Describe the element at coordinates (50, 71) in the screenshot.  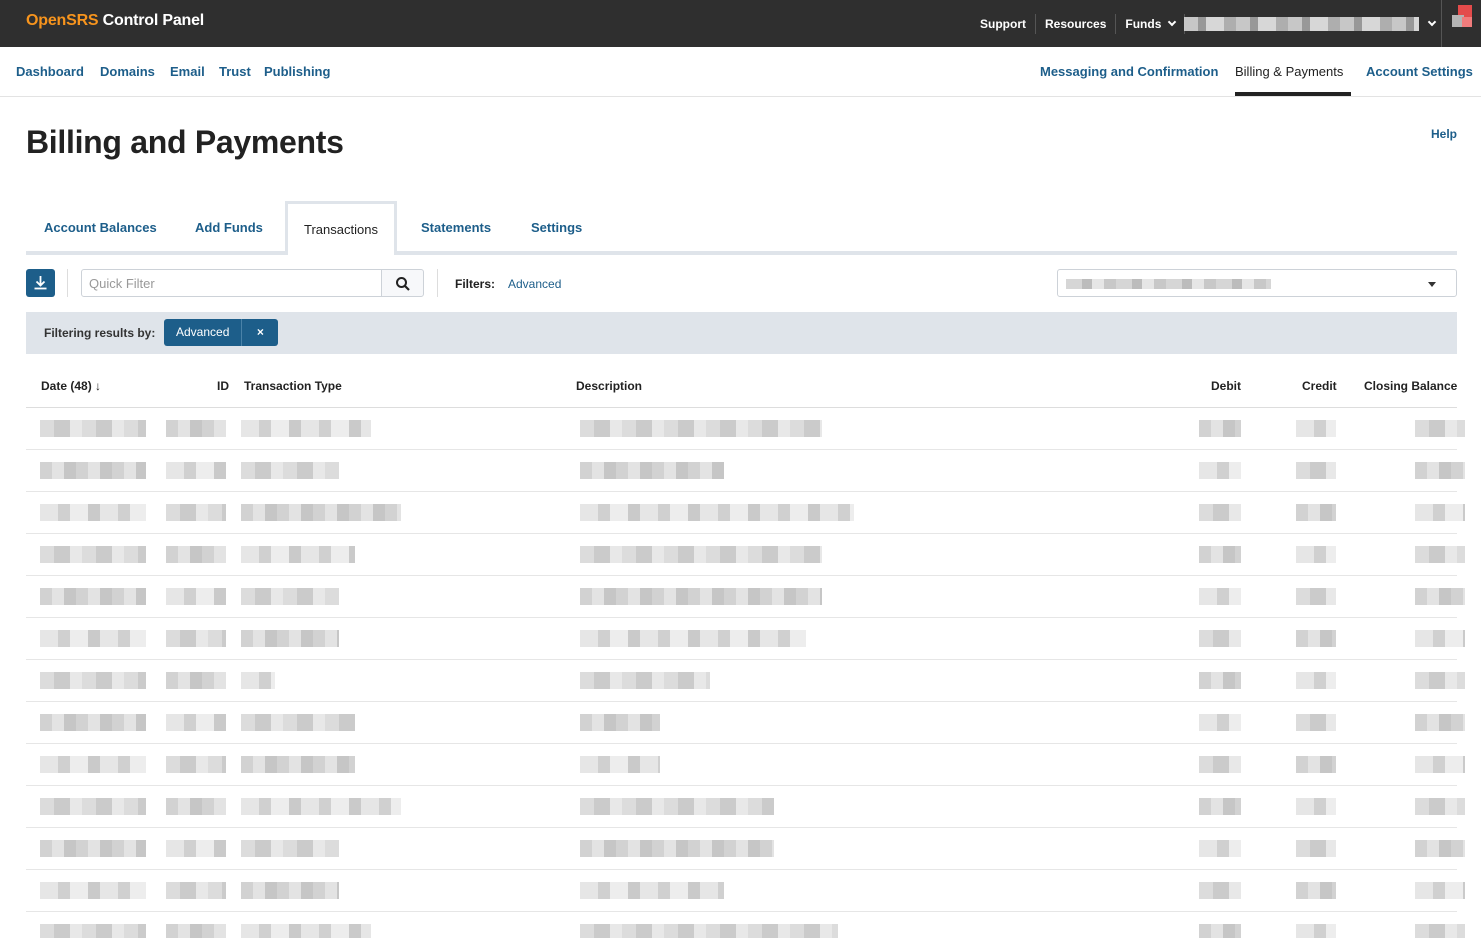
I see `nav-dashboard: Dashboard` at that location.